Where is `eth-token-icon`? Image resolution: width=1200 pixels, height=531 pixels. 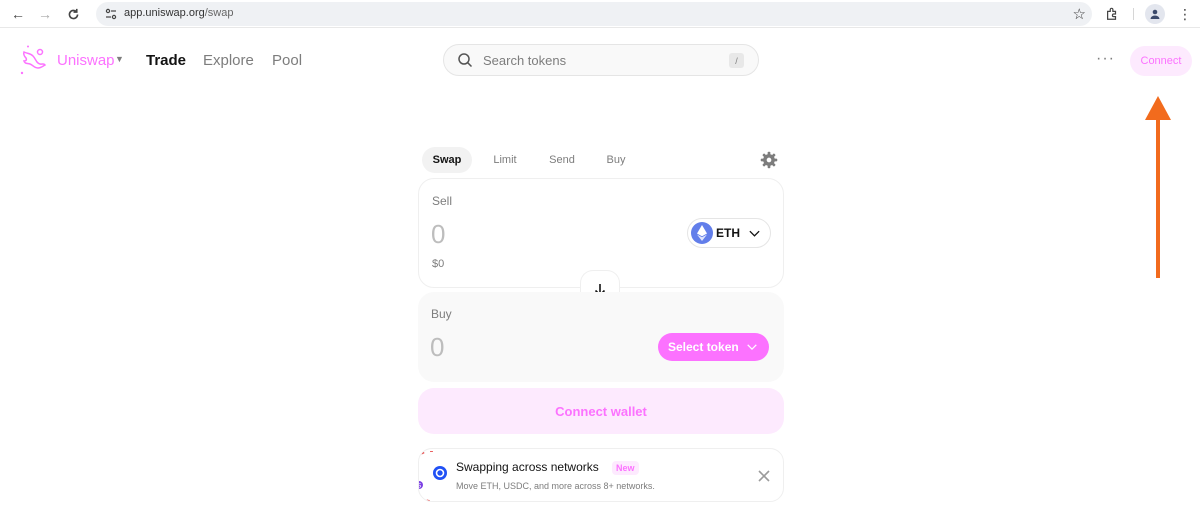
eth-token-icon is located at coordinates (702, 233).